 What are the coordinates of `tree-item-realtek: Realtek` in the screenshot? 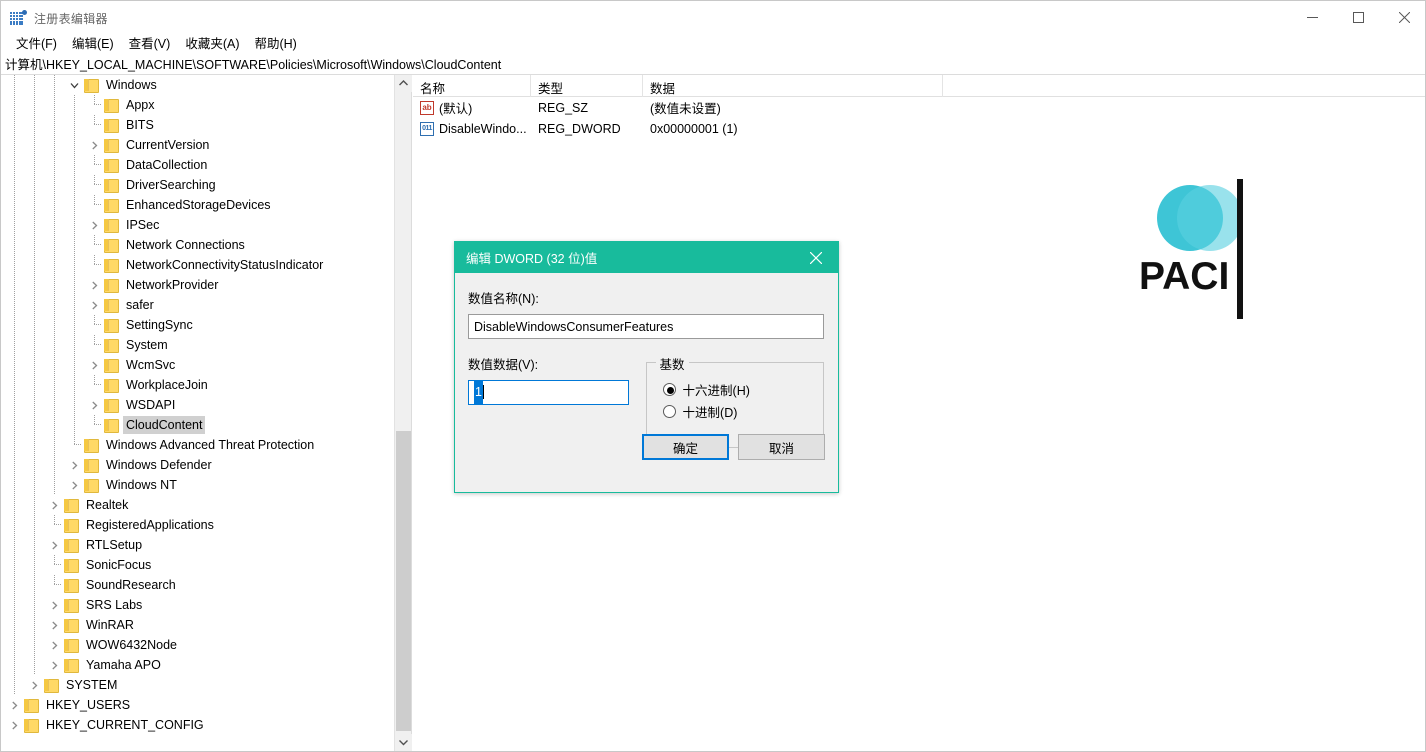 It's located at (198, 505).